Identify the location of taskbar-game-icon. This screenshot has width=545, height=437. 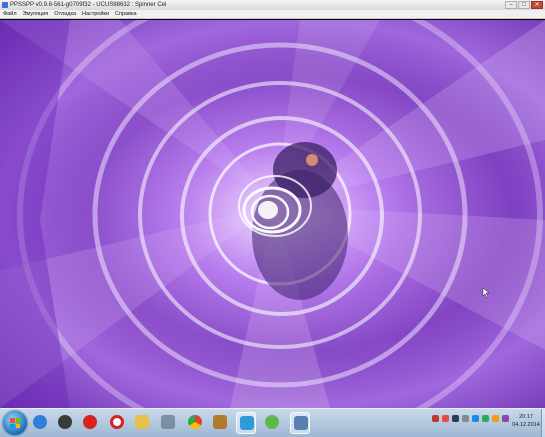
(220, 423).